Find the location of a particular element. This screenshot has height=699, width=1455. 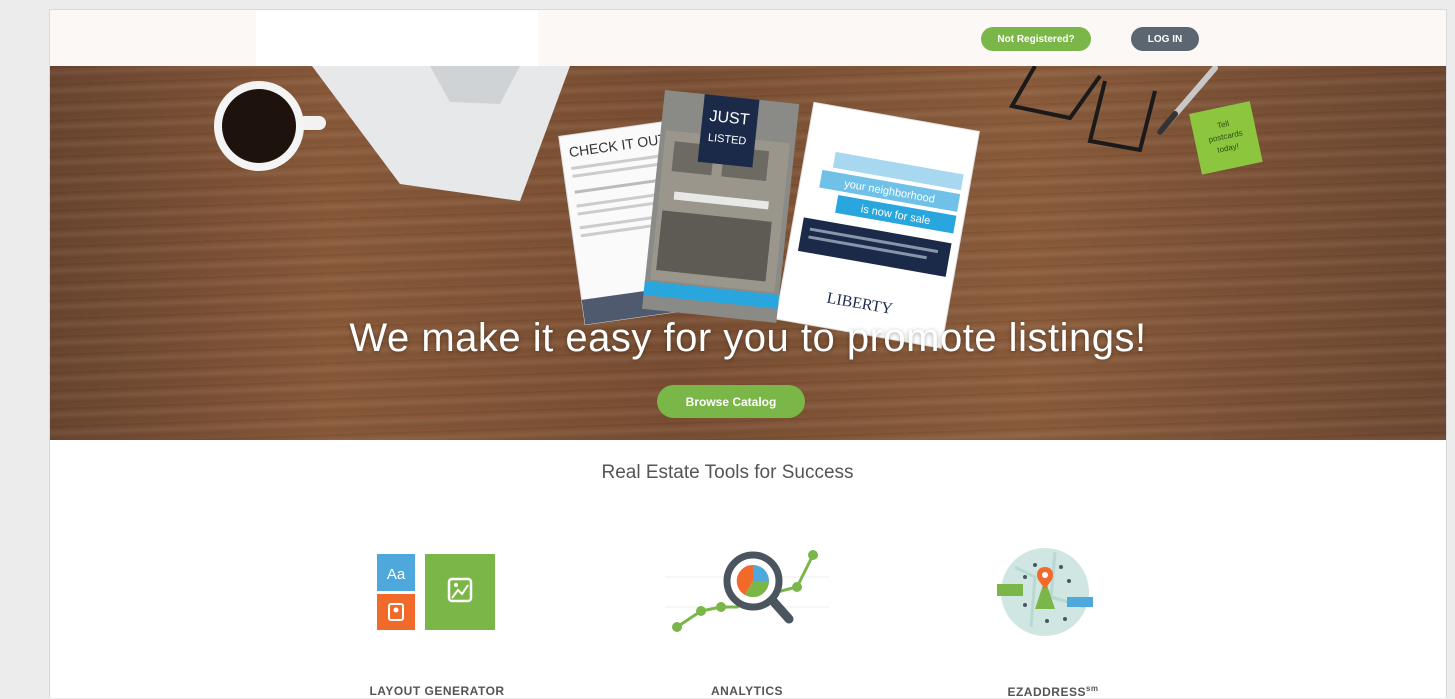

ezaddress-label-text: EZADDRESS is located at coordinates (1046, 692).